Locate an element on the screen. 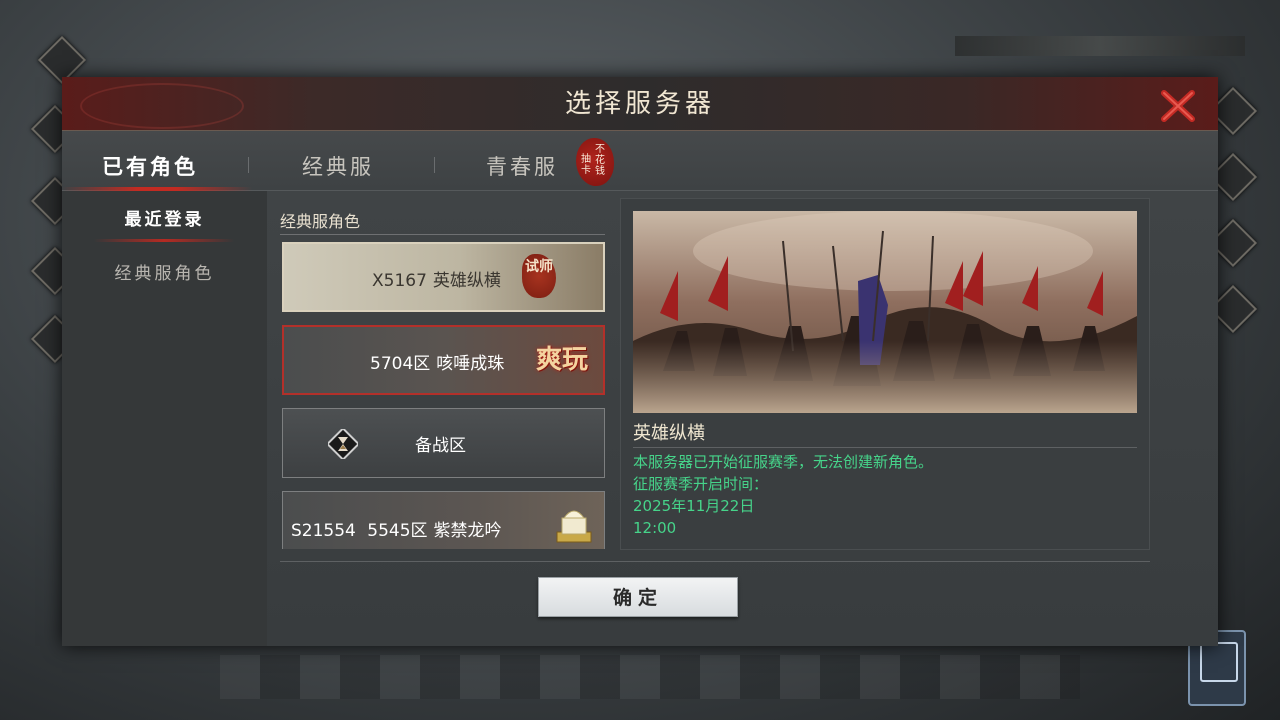 This screenshot has width=1280, height=720. preview-server-name: 英雄纵横 is located at coordinates (669, 433).